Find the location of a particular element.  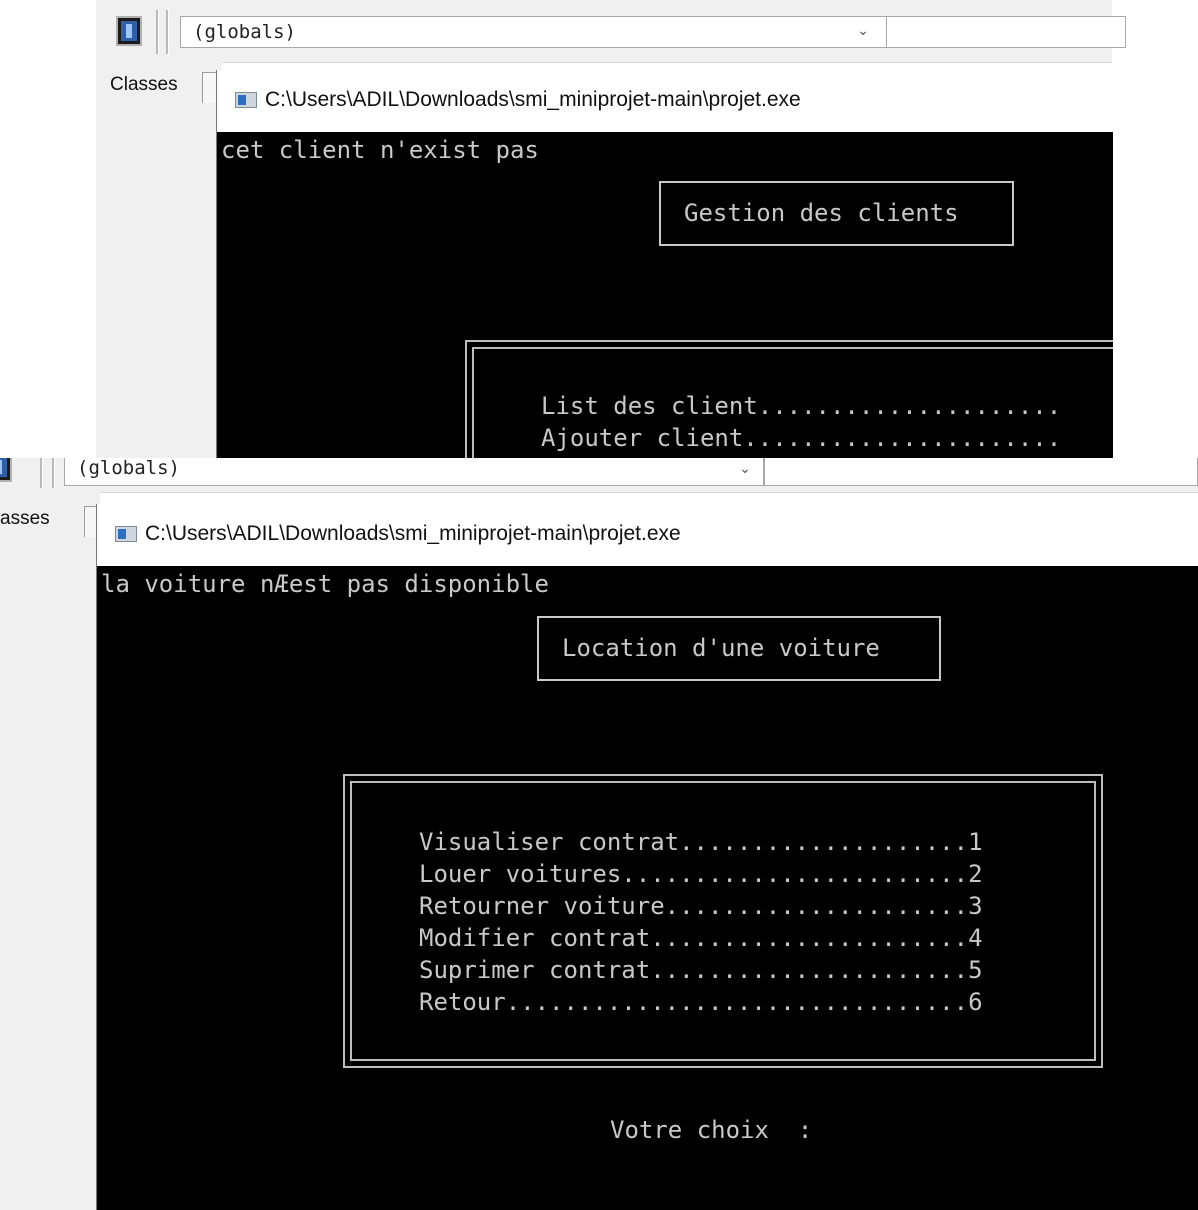

console-header: Location d'une voiture is located at coordinates (721, 648).